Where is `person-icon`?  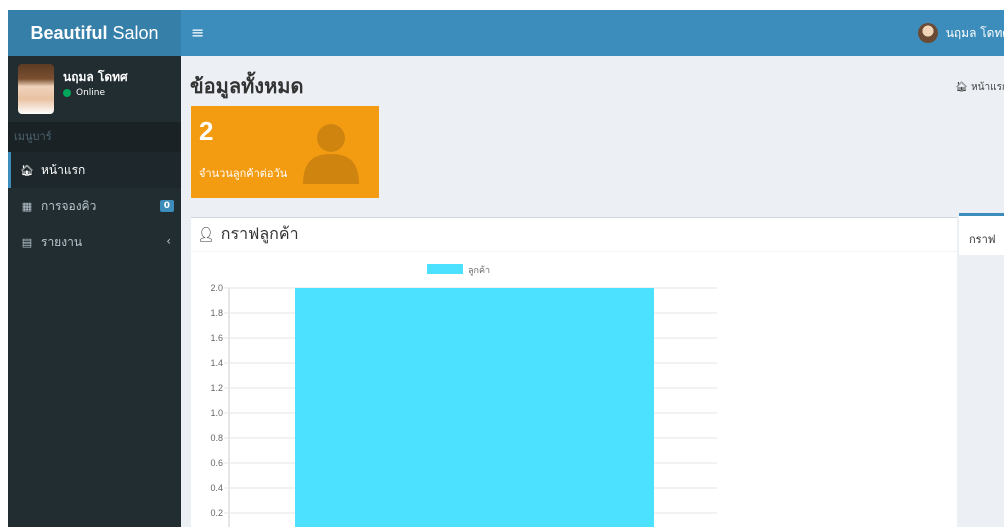 person-icon is located at coordinates (331, 154).